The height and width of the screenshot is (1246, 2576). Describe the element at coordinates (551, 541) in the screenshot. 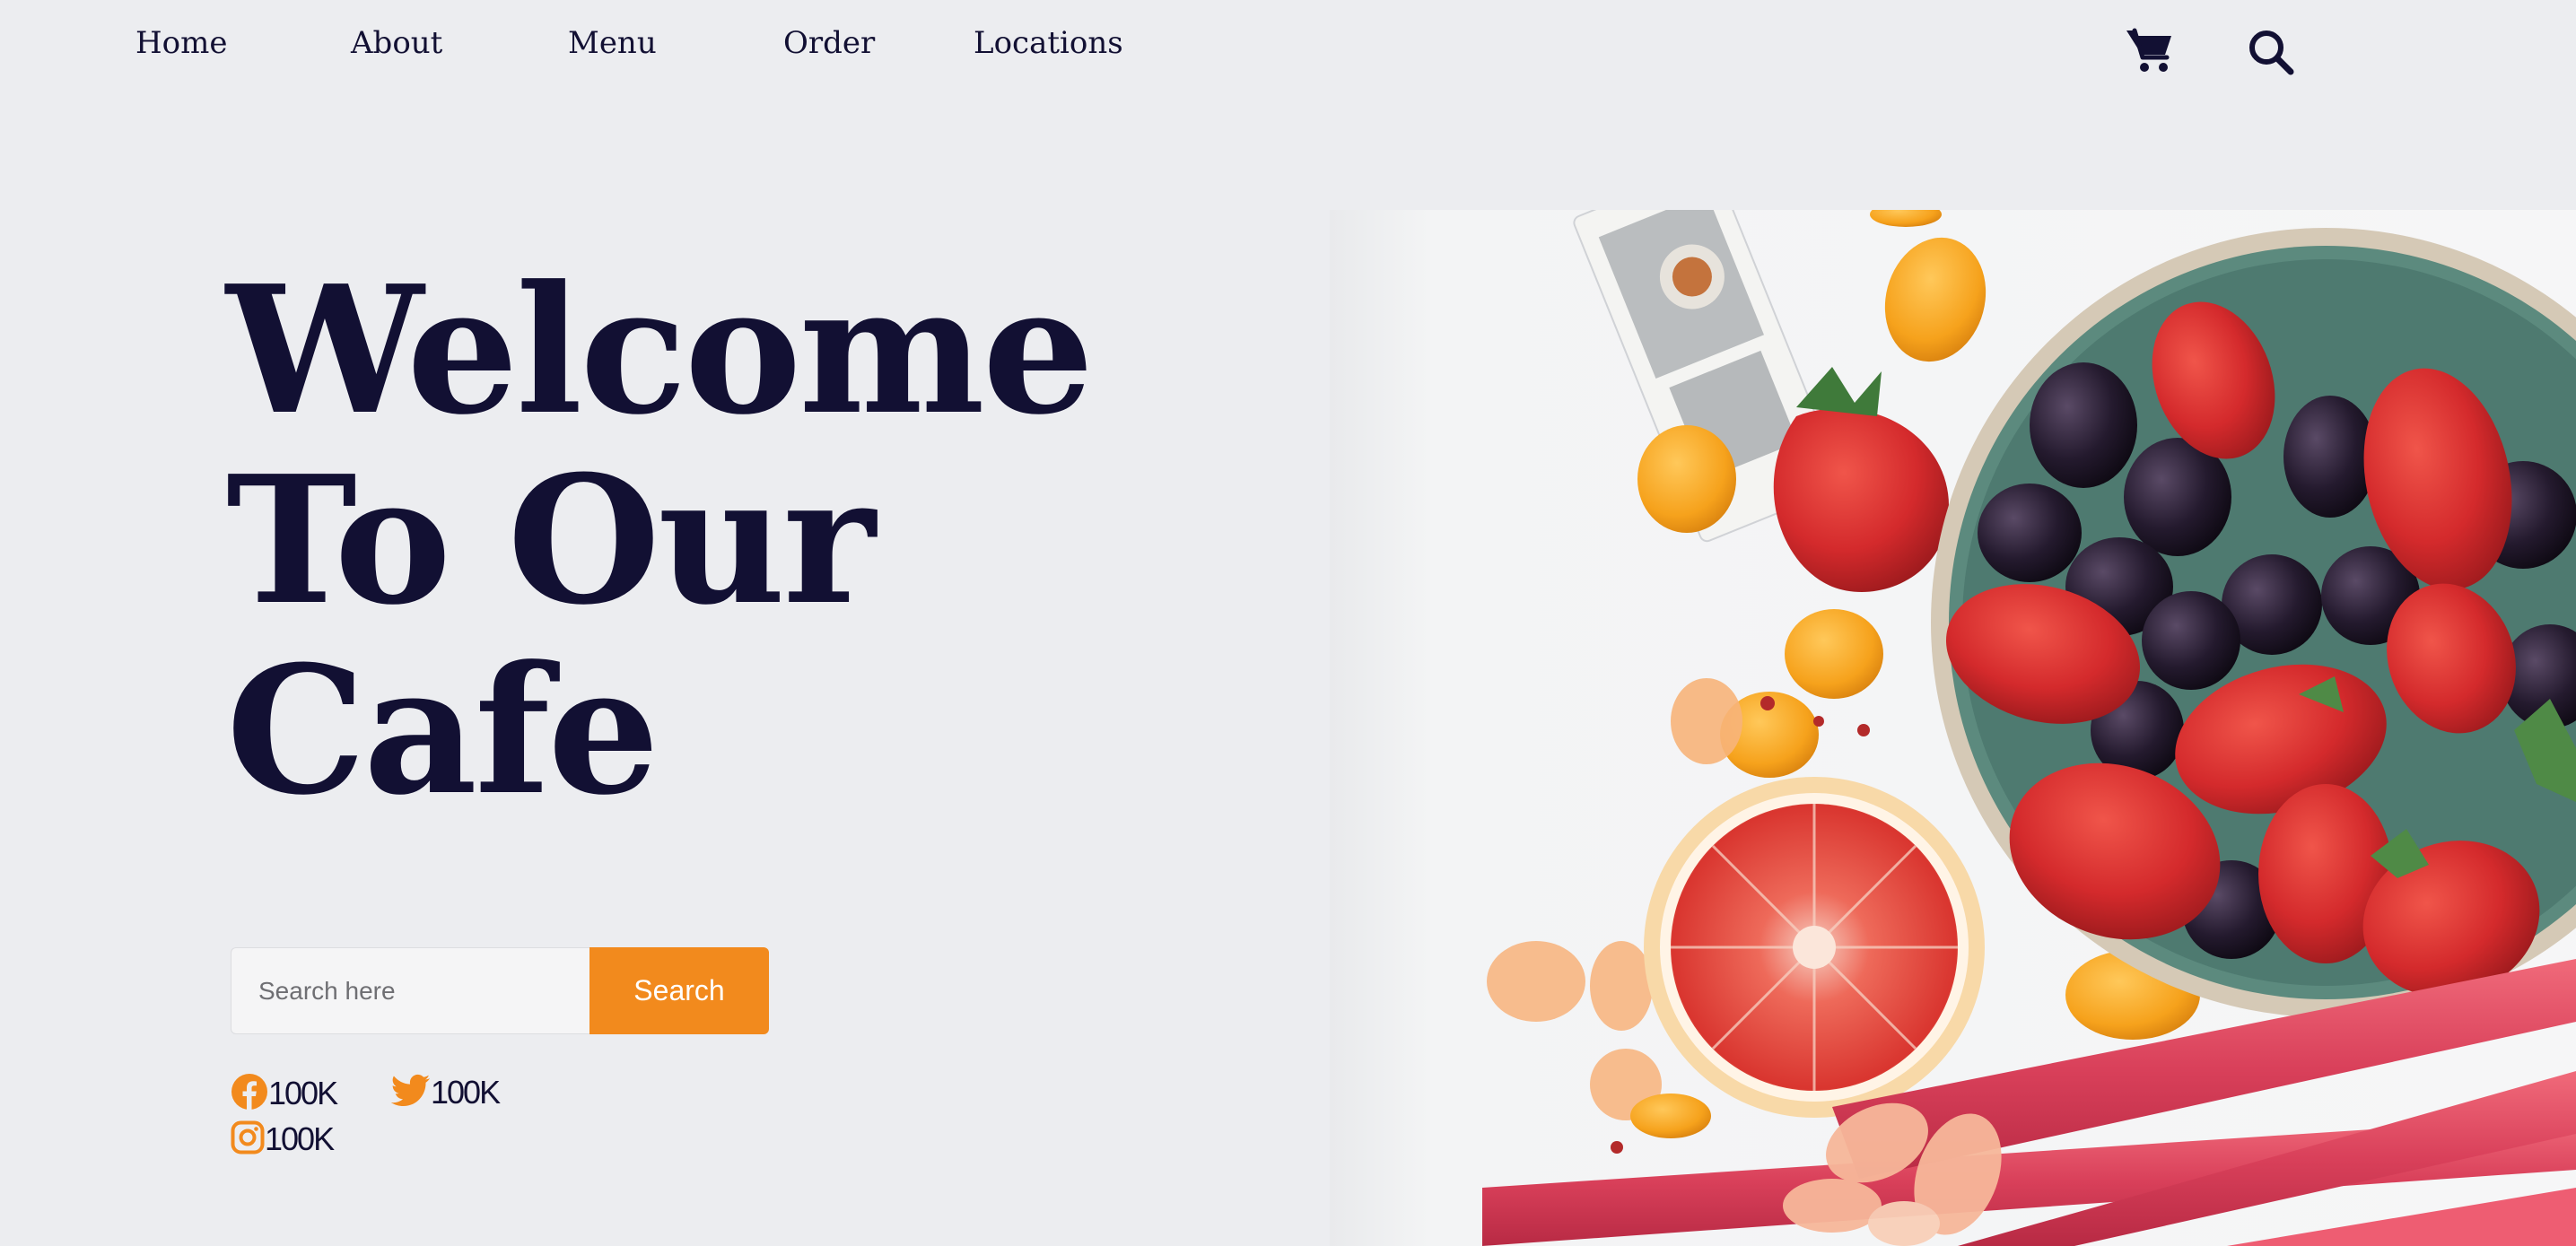

I see `headline-line-2: To Our` at that location.